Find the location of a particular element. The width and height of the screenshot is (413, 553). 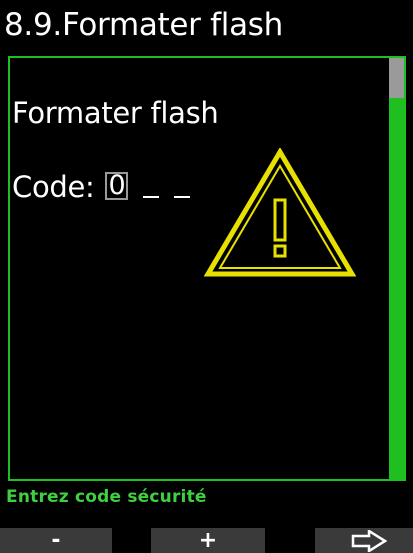

title-bar: 8.9.Formater flash is located at coordinates (206, 25).